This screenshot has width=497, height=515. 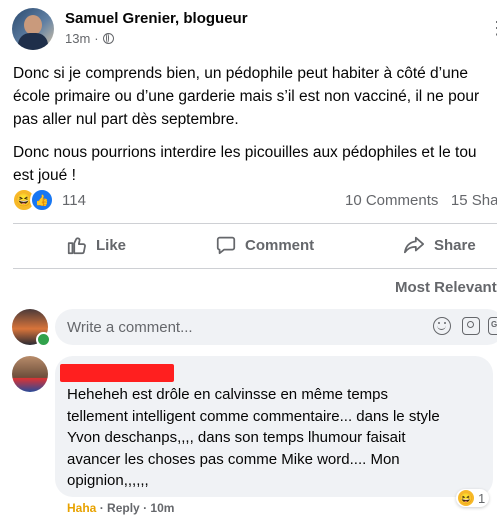 I want to click on comment-reply-button: Reply, so click(x=123, y=508).